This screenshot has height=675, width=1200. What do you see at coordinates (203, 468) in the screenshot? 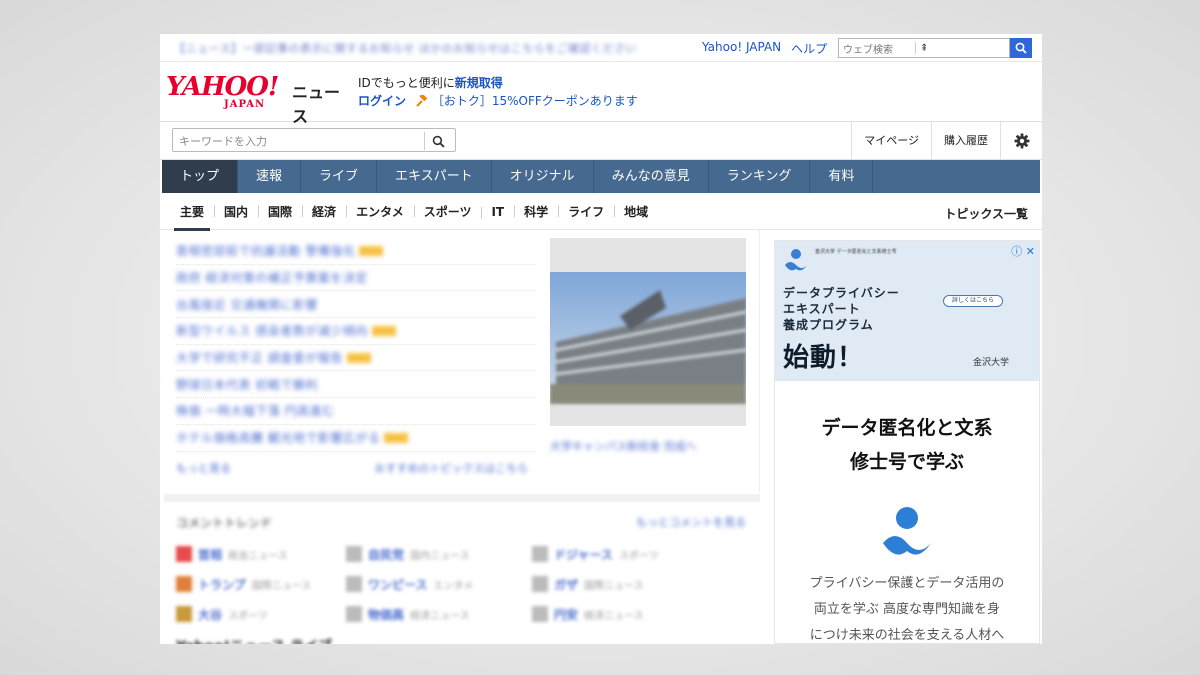
I see `more-link: もっと見る` at bounding box center [203, 468].